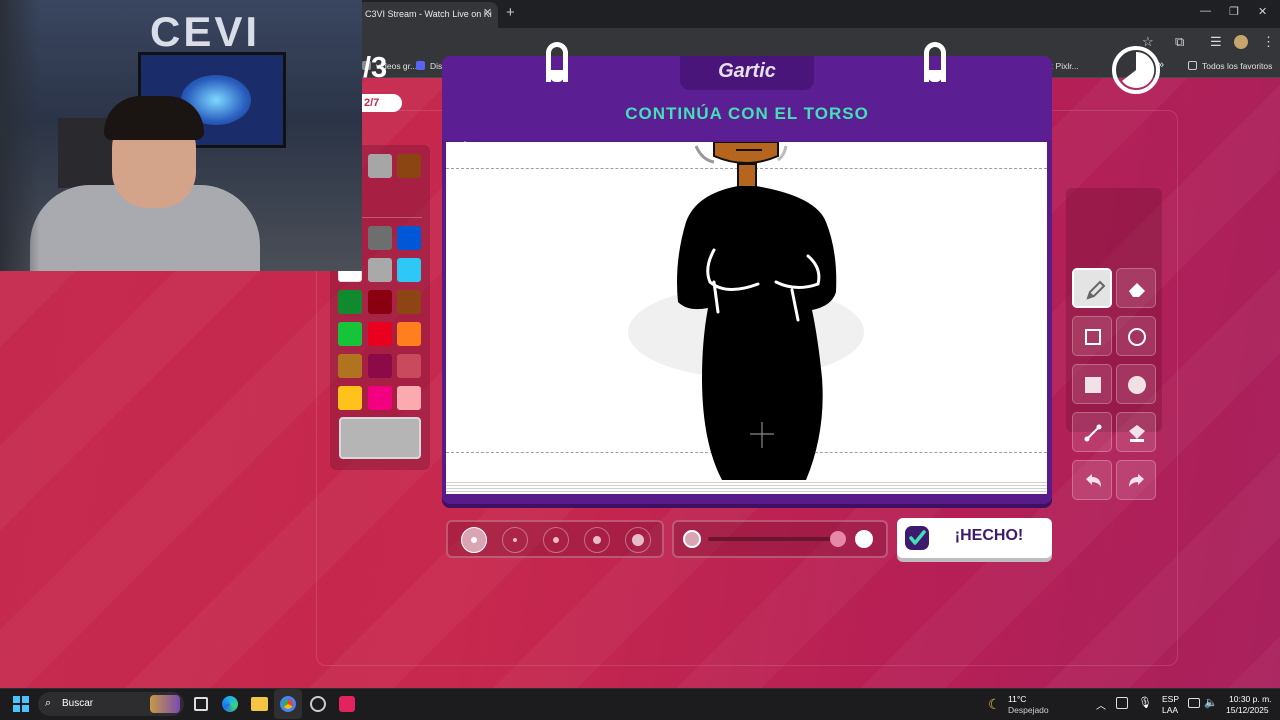 This screenshot has height=720, width=1280. Describe the element at coordinates (1170, 699) in the screenshot. I see `language-top: ESP` at that location.